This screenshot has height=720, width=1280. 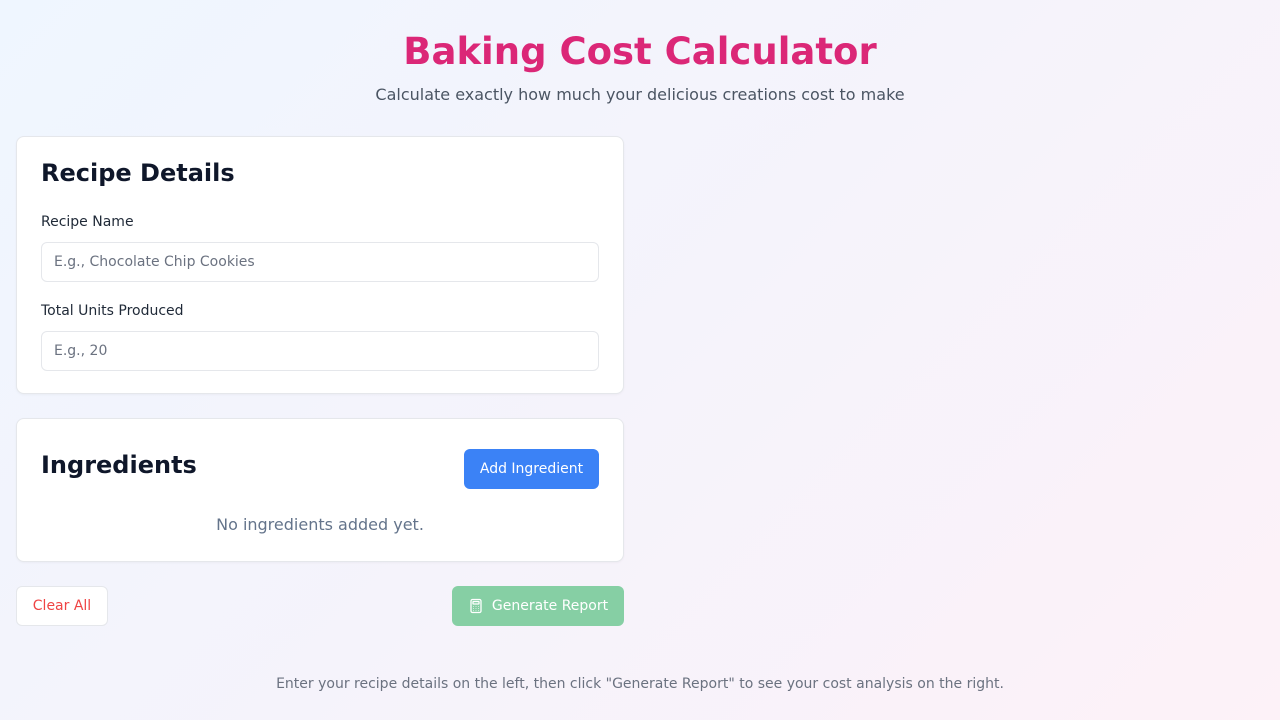 What do you see at coordinates (476, 606) in the screenshot?
I see `calculator-icon` at bounding box center [476, 606].